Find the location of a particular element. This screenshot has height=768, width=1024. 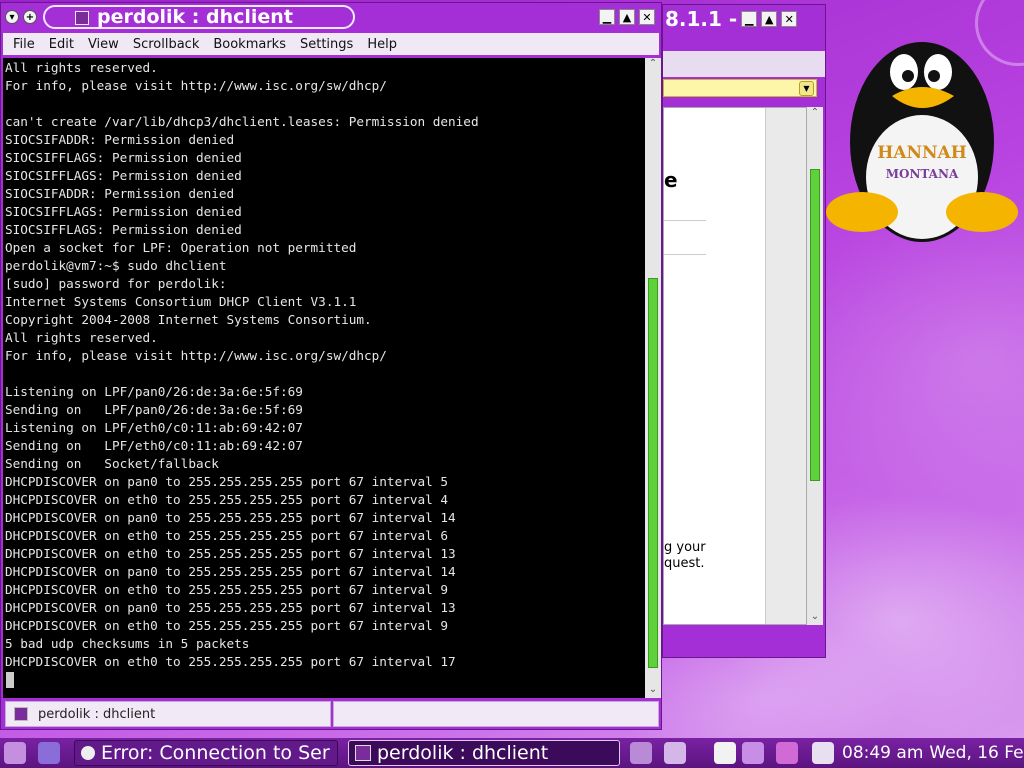

background-window-titlebar: 8.1.1 - ▁ ▲ ✕ is located at coordinates (744, 19).